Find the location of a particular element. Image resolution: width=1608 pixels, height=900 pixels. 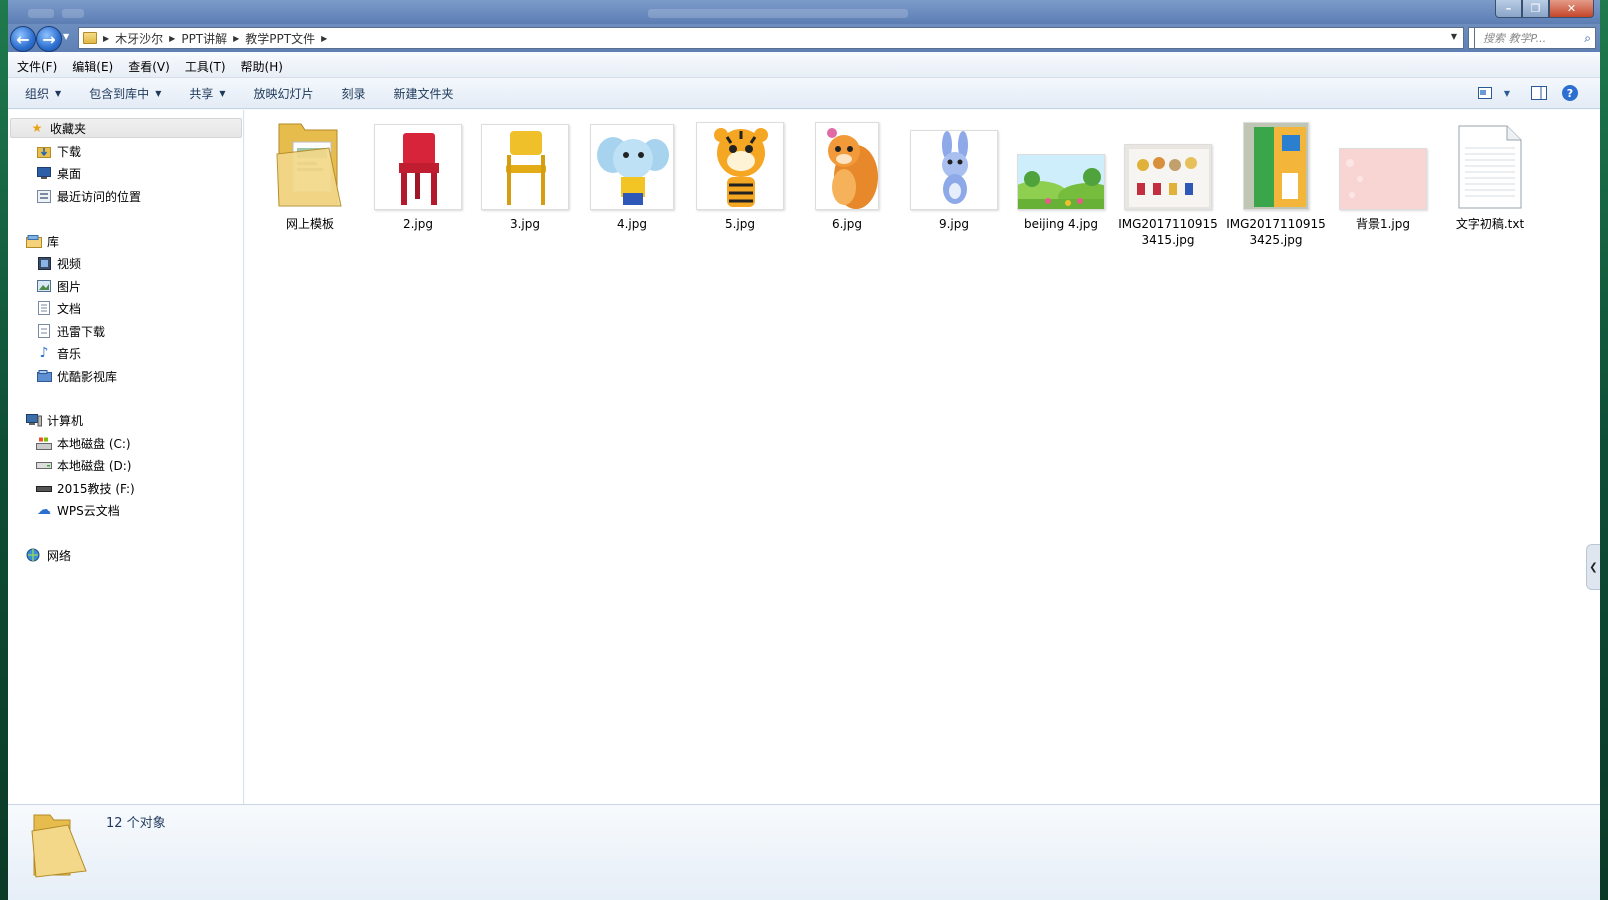

sidebar-item-drive-f: 2015教技 (F:) is located at coordinates (126, 488).